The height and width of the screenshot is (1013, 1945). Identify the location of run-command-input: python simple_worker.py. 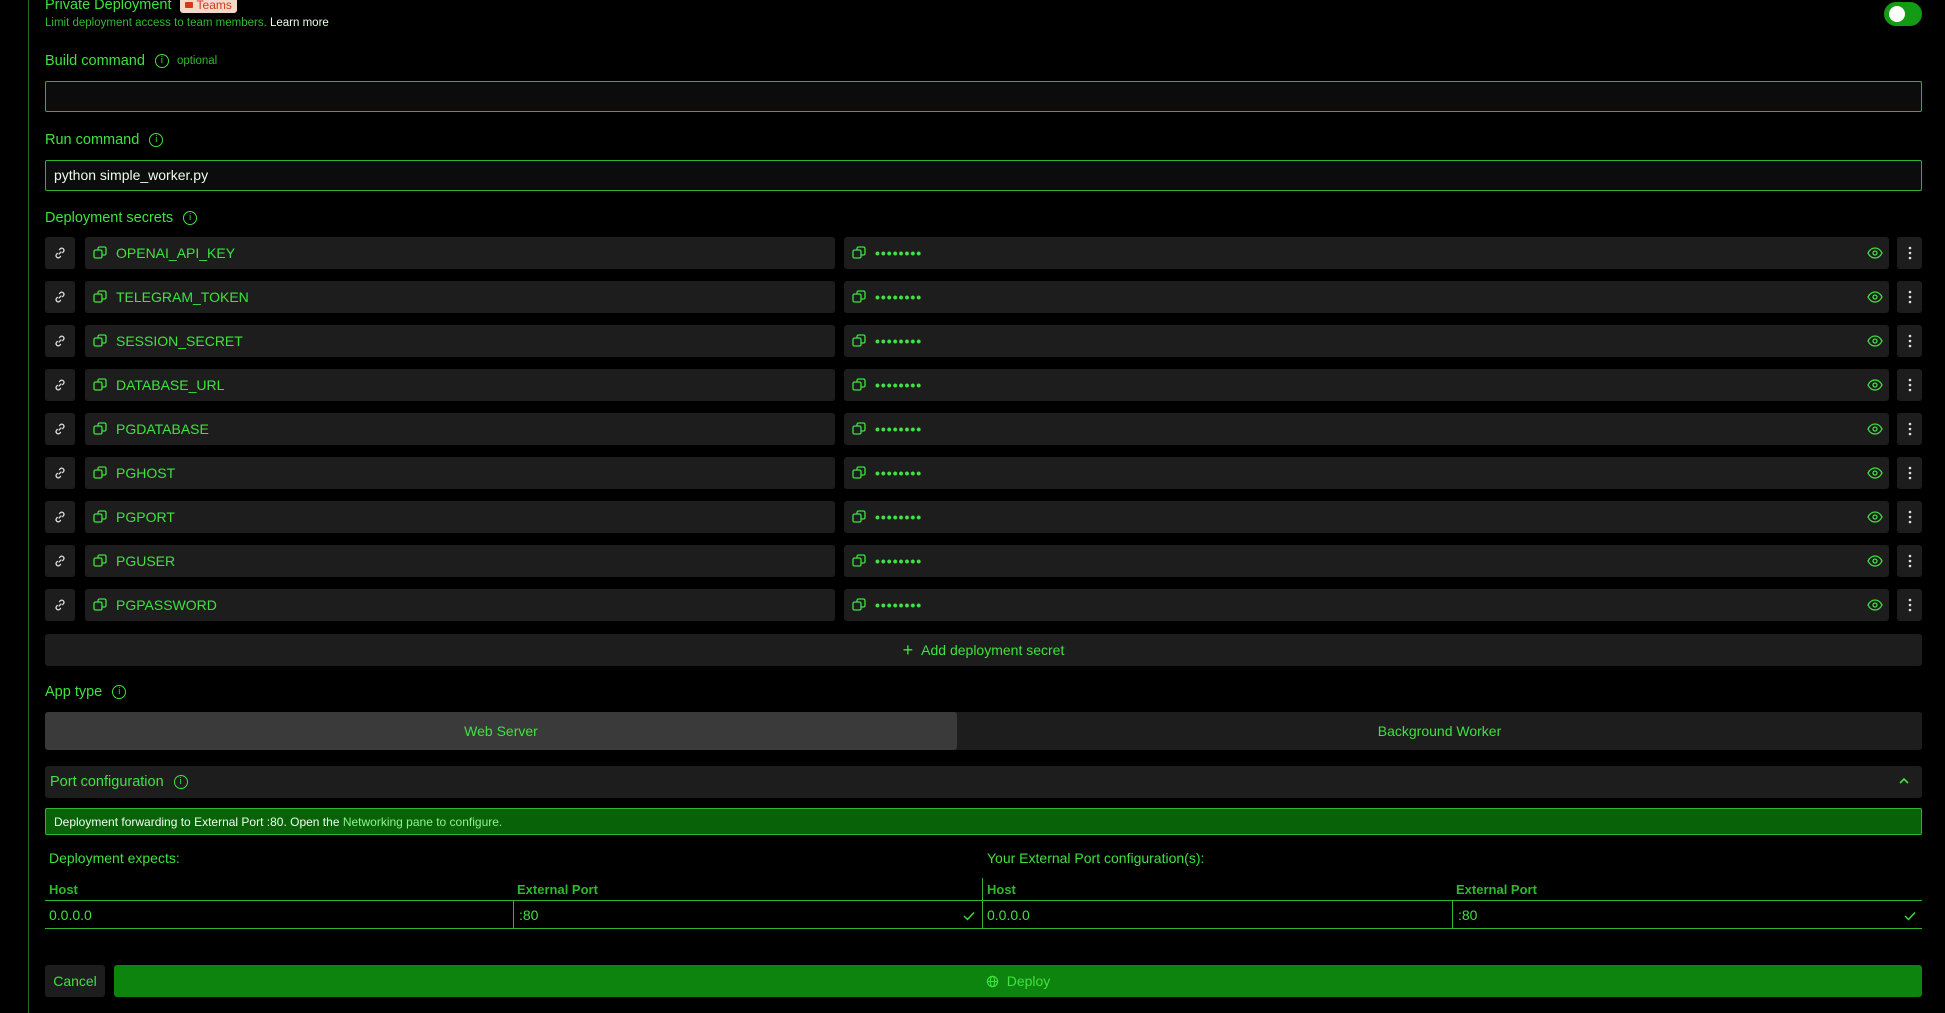
(983, 175).